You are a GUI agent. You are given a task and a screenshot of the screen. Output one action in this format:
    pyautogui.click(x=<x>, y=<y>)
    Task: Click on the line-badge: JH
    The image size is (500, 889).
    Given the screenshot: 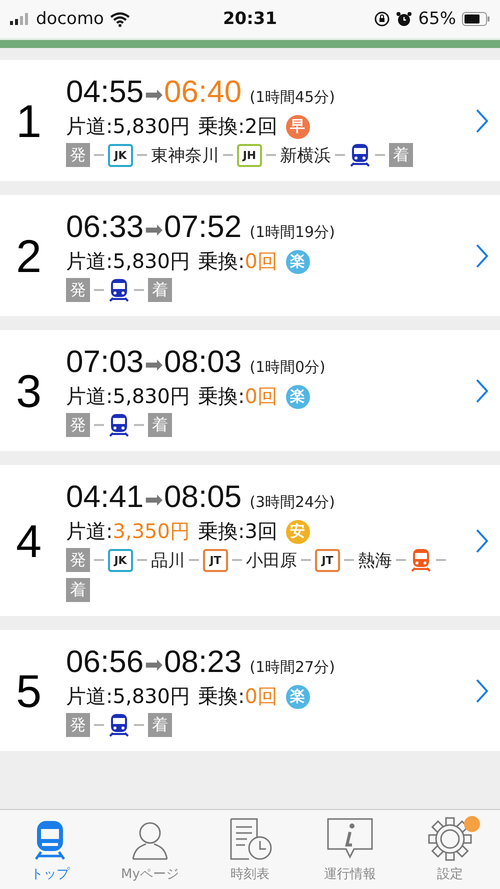 What is the action you would take?
    pyautogui.click(x=249, y=155)
    